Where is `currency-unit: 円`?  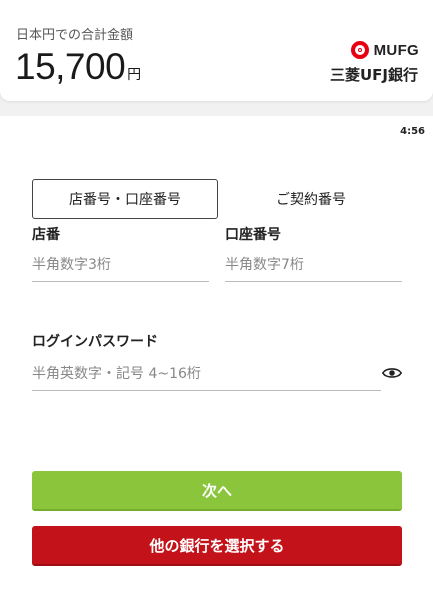 currency-unit: 円 is located at coordinates (134, 75).